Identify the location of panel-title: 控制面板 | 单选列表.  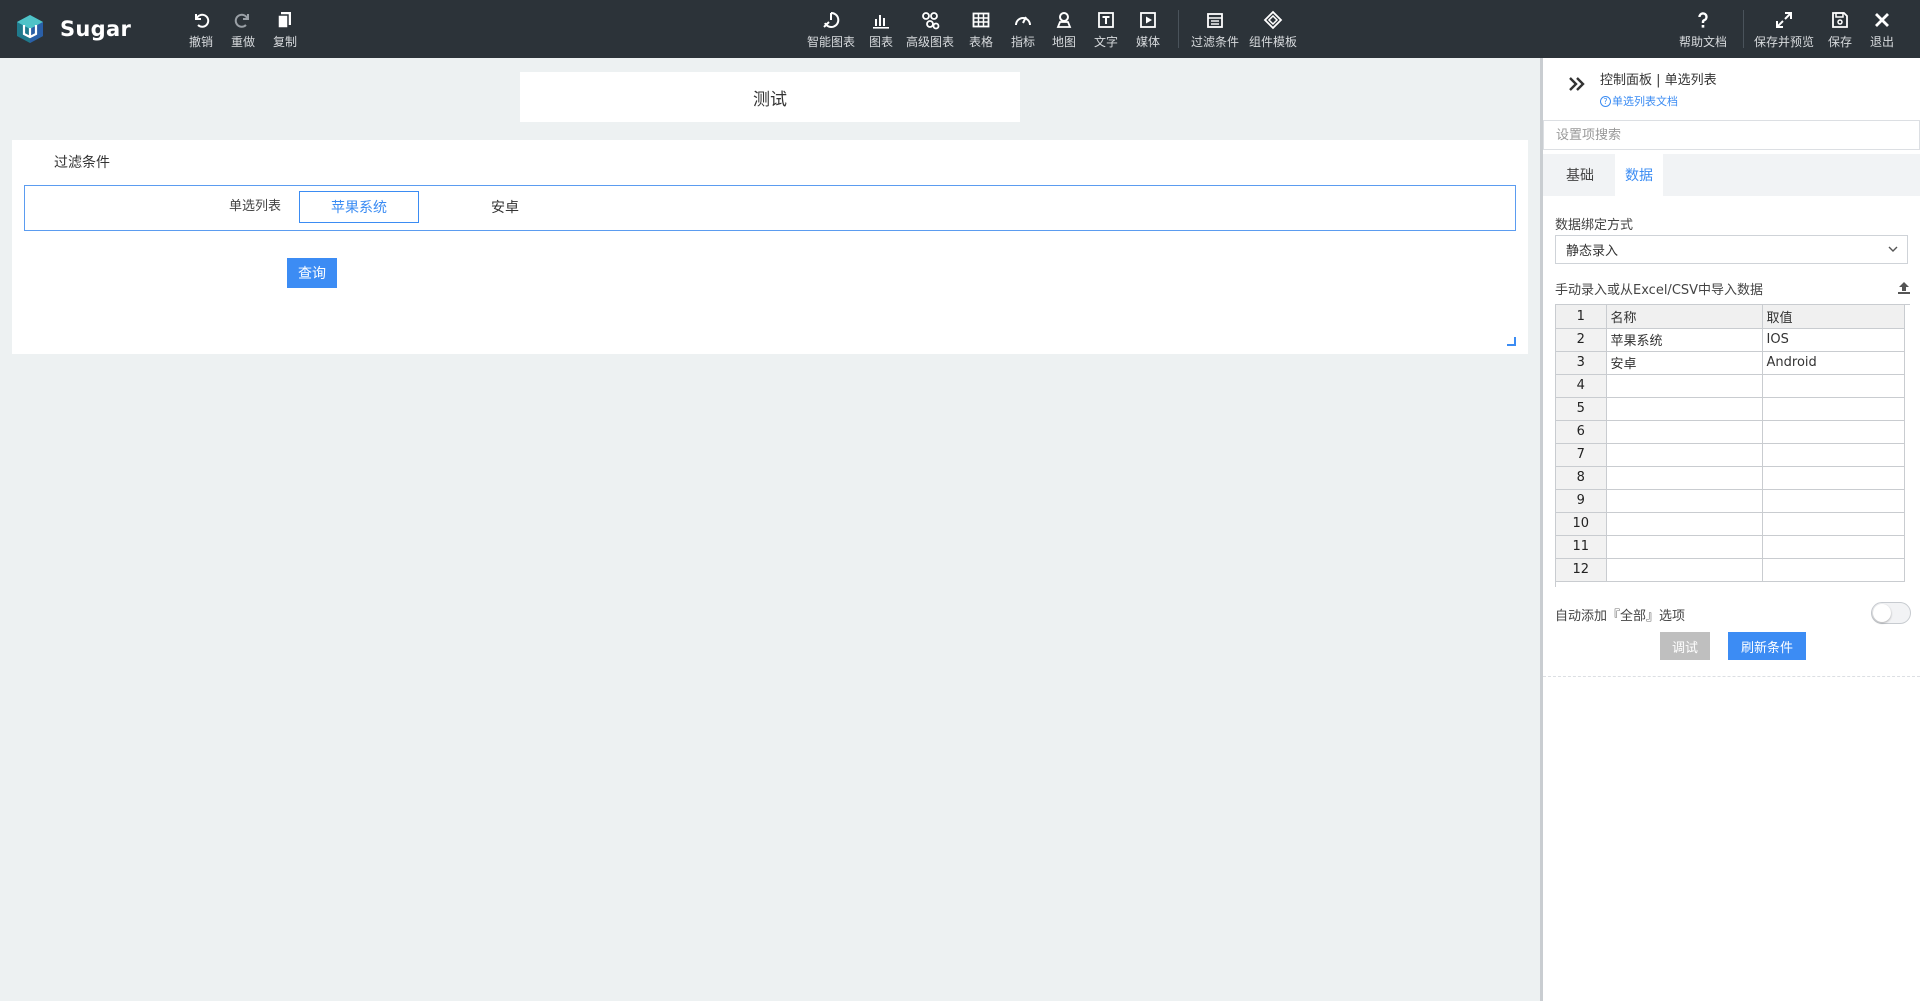
(1658, 80).